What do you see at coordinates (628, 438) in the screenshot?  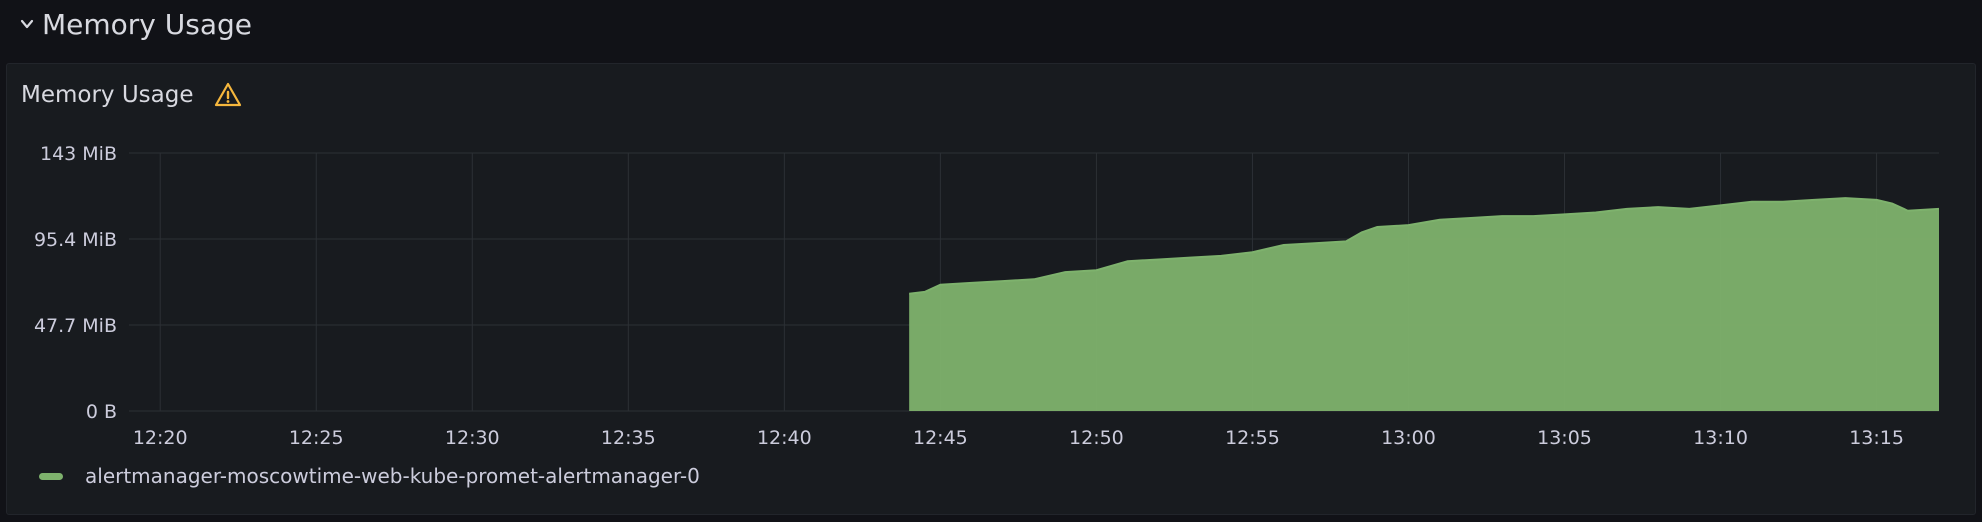 I see `x-tick-label: 12:35` at bounding box center [628, 438].